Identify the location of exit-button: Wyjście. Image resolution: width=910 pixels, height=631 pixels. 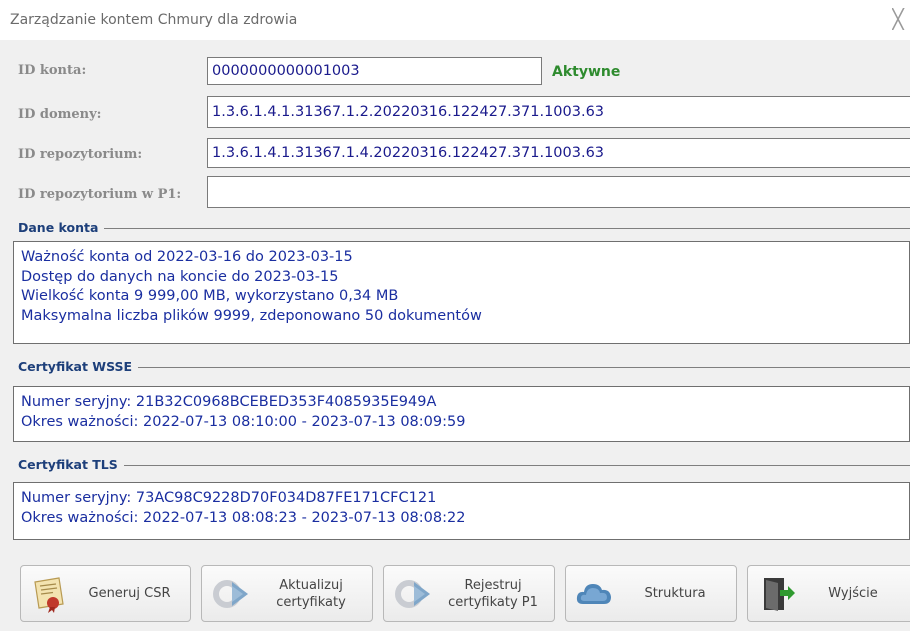
(828, 593).